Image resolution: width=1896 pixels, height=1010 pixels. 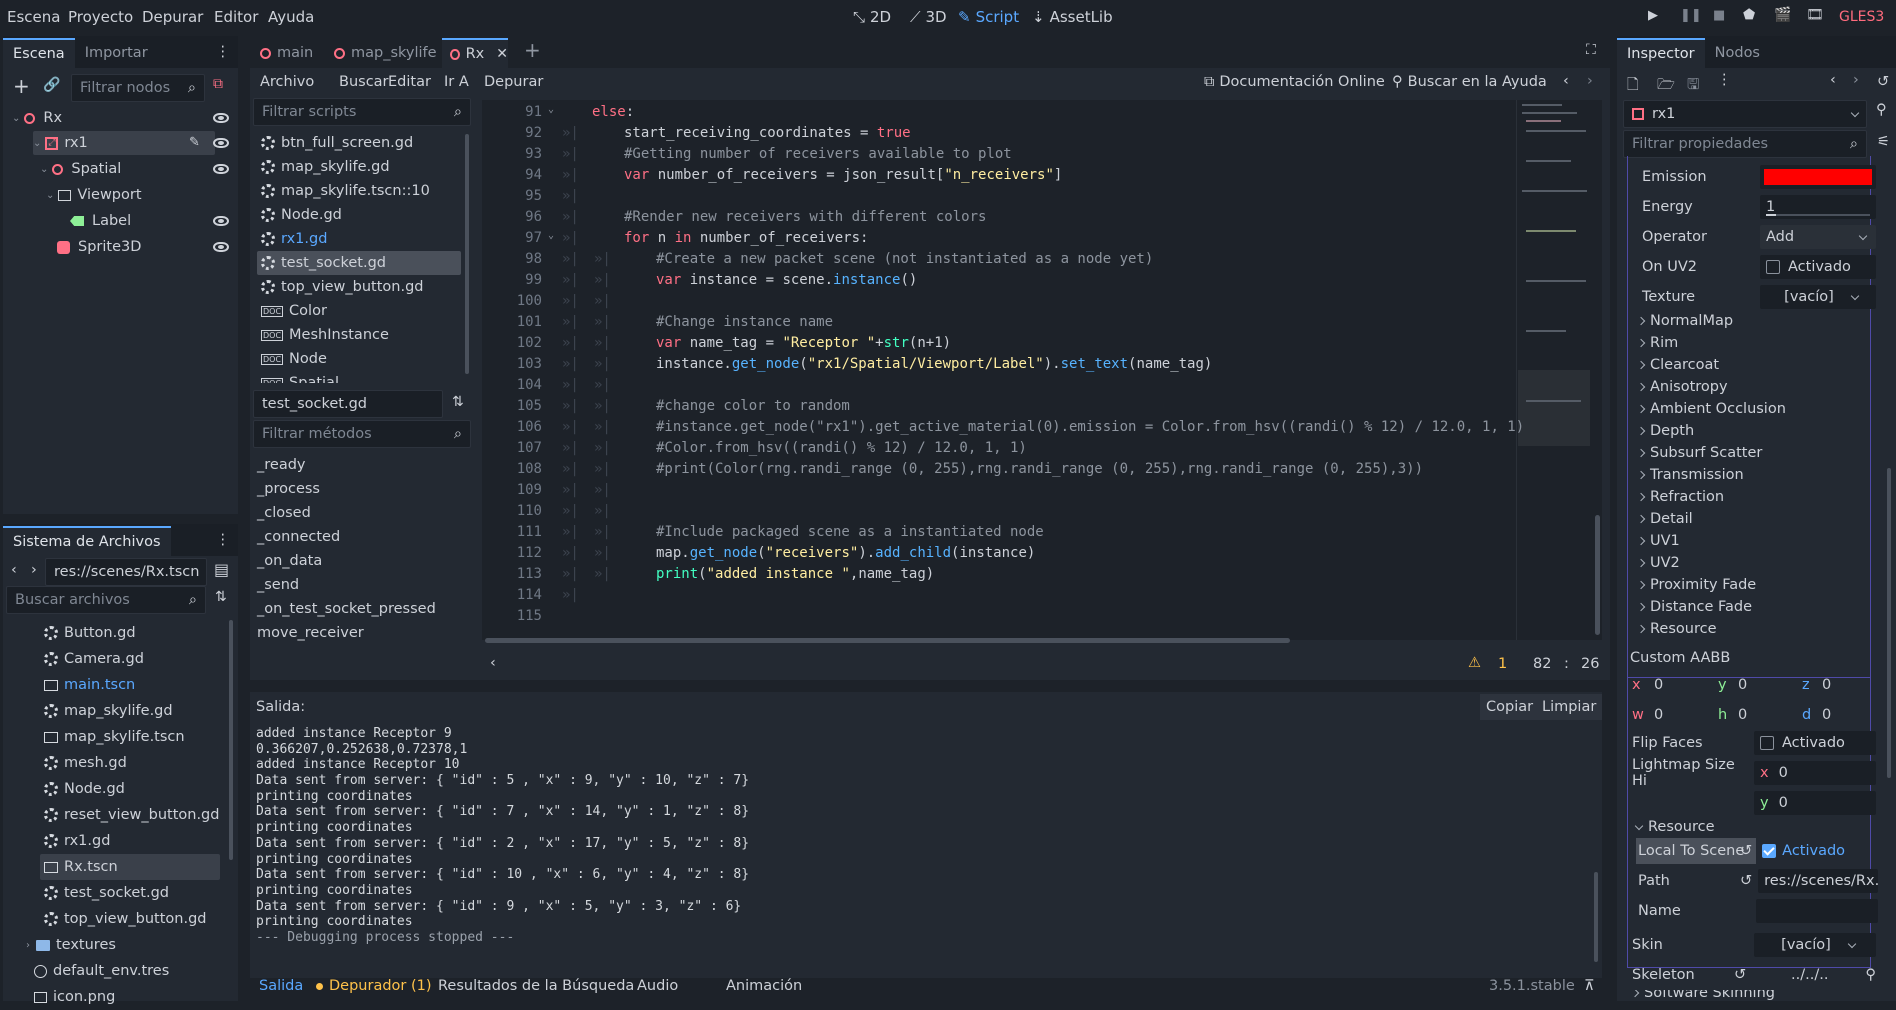 I want to click on path-field: res://scenes/Rx.tscn, so click(x=126, y=572).